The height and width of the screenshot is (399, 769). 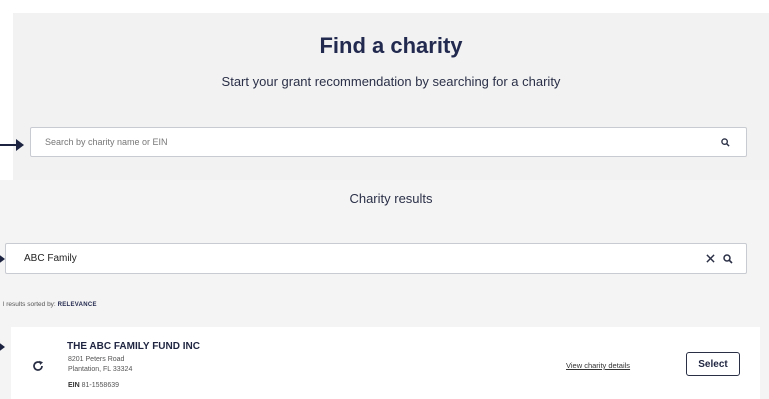 I want to click on charity-address-line2: Plantation, FL 33324, so click(x=100, y=369).